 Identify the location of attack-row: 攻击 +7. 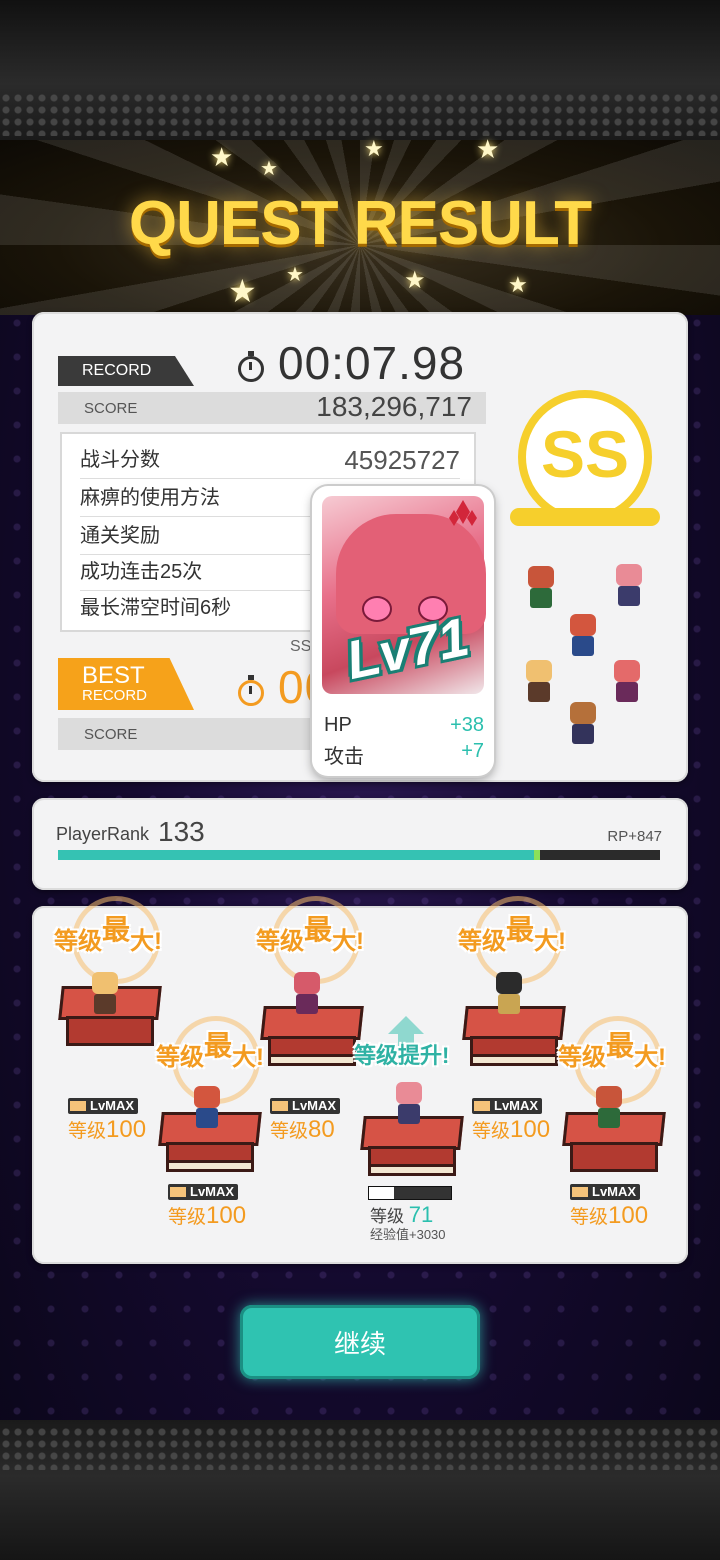
(404, 754).